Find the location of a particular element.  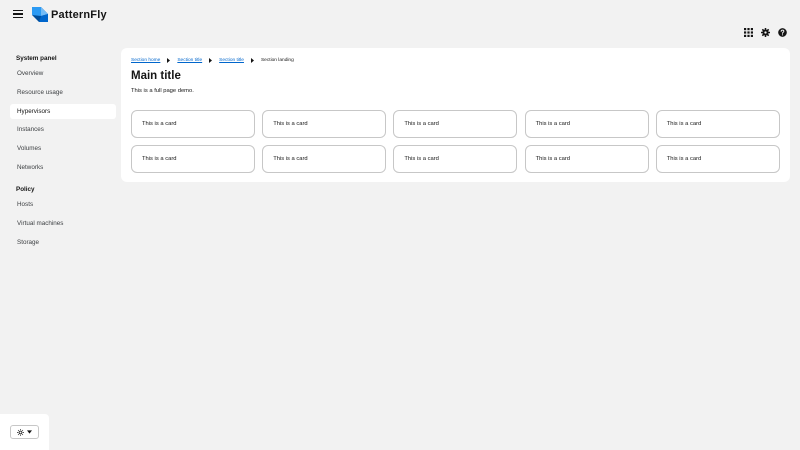

page-title: Main title is located at coordinates (156, 76).